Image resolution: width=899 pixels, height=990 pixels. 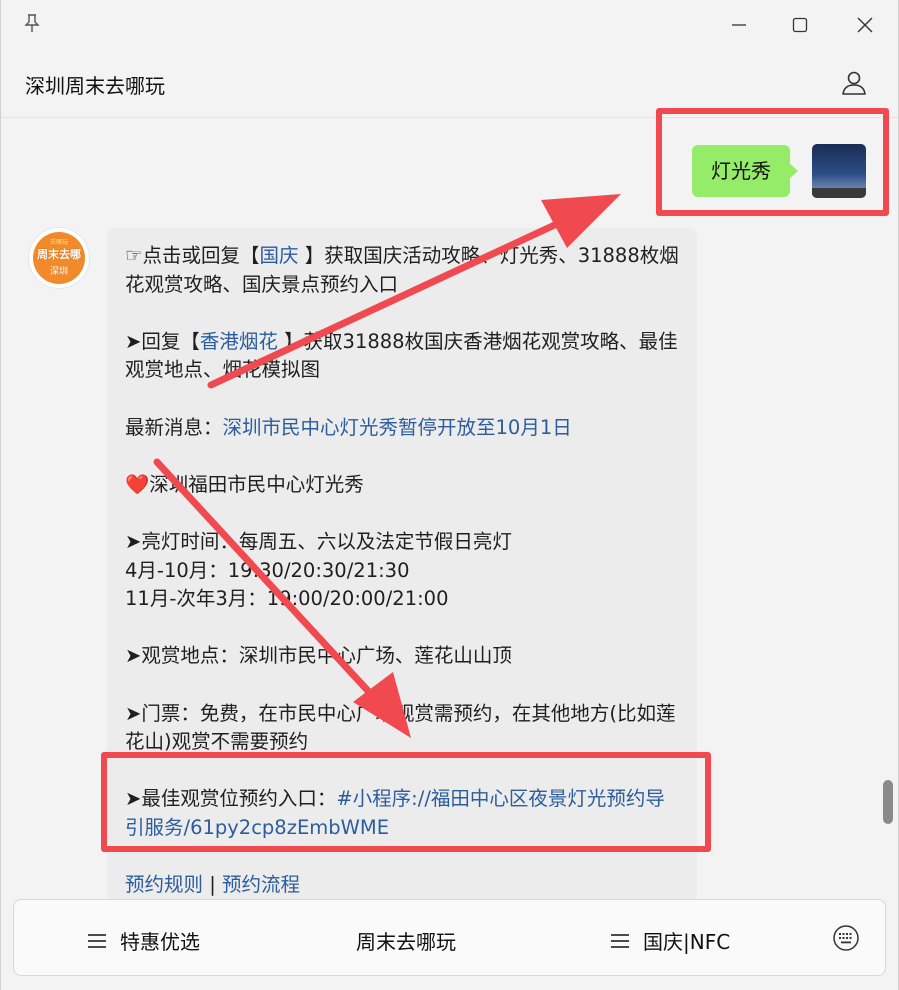 I want to click on chat-scrollbar, so click(x=888, y=802).